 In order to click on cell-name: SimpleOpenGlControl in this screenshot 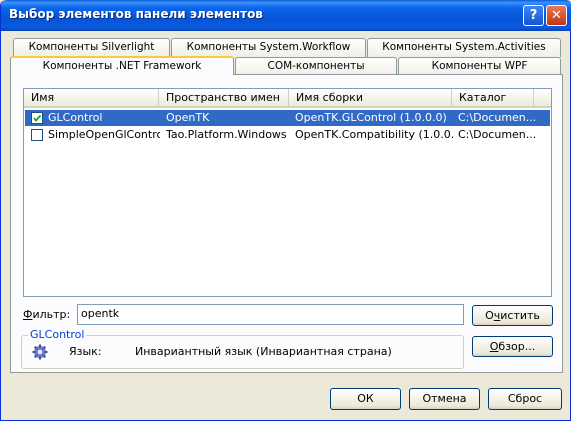, I will do `click(104, 134)`.